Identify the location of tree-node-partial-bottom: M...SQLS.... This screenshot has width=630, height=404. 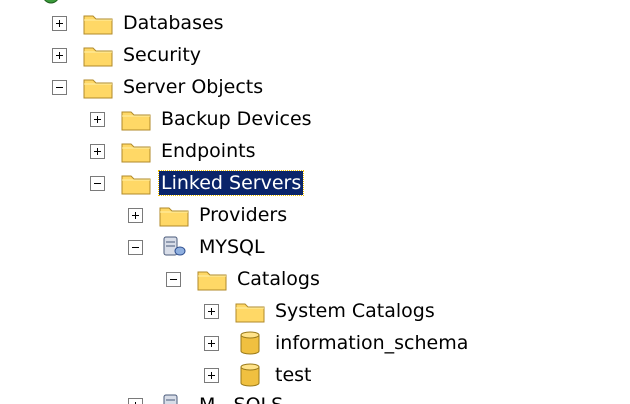
(215, 398).